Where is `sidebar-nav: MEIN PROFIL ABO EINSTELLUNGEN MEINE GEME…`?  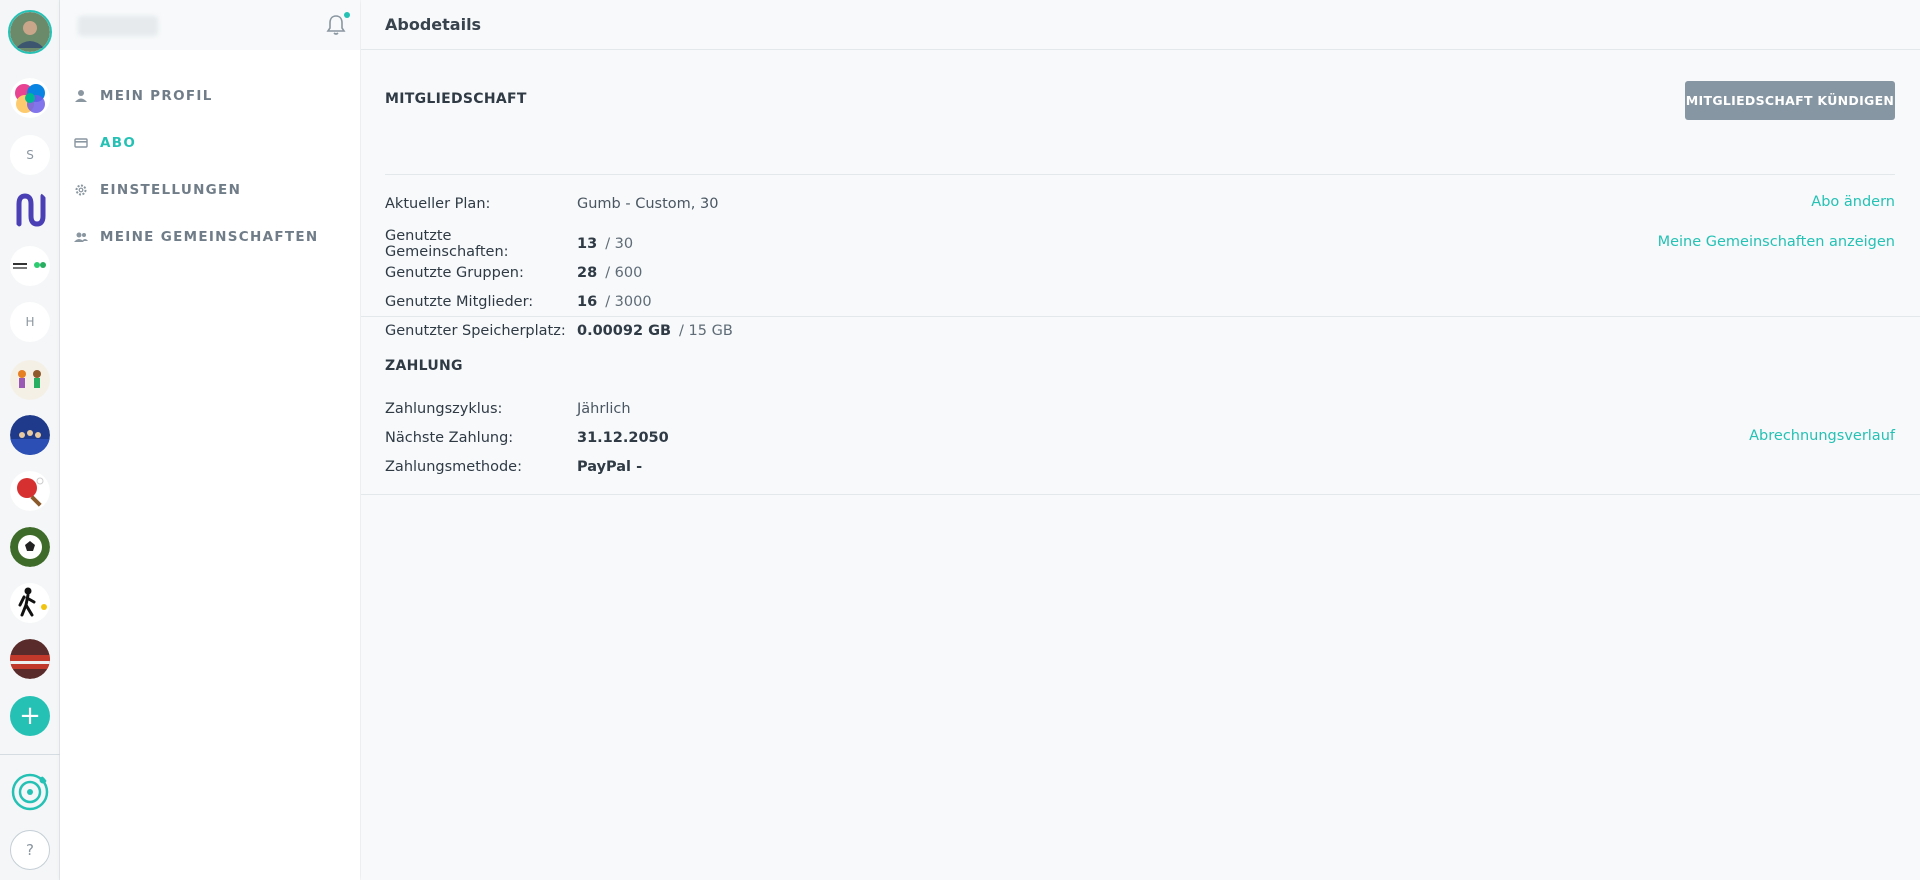 sidebar-nav: MEIN PROFIL ABO EINSTELLUNGEN MEINE GEME… is located at coordinates (210, 166).